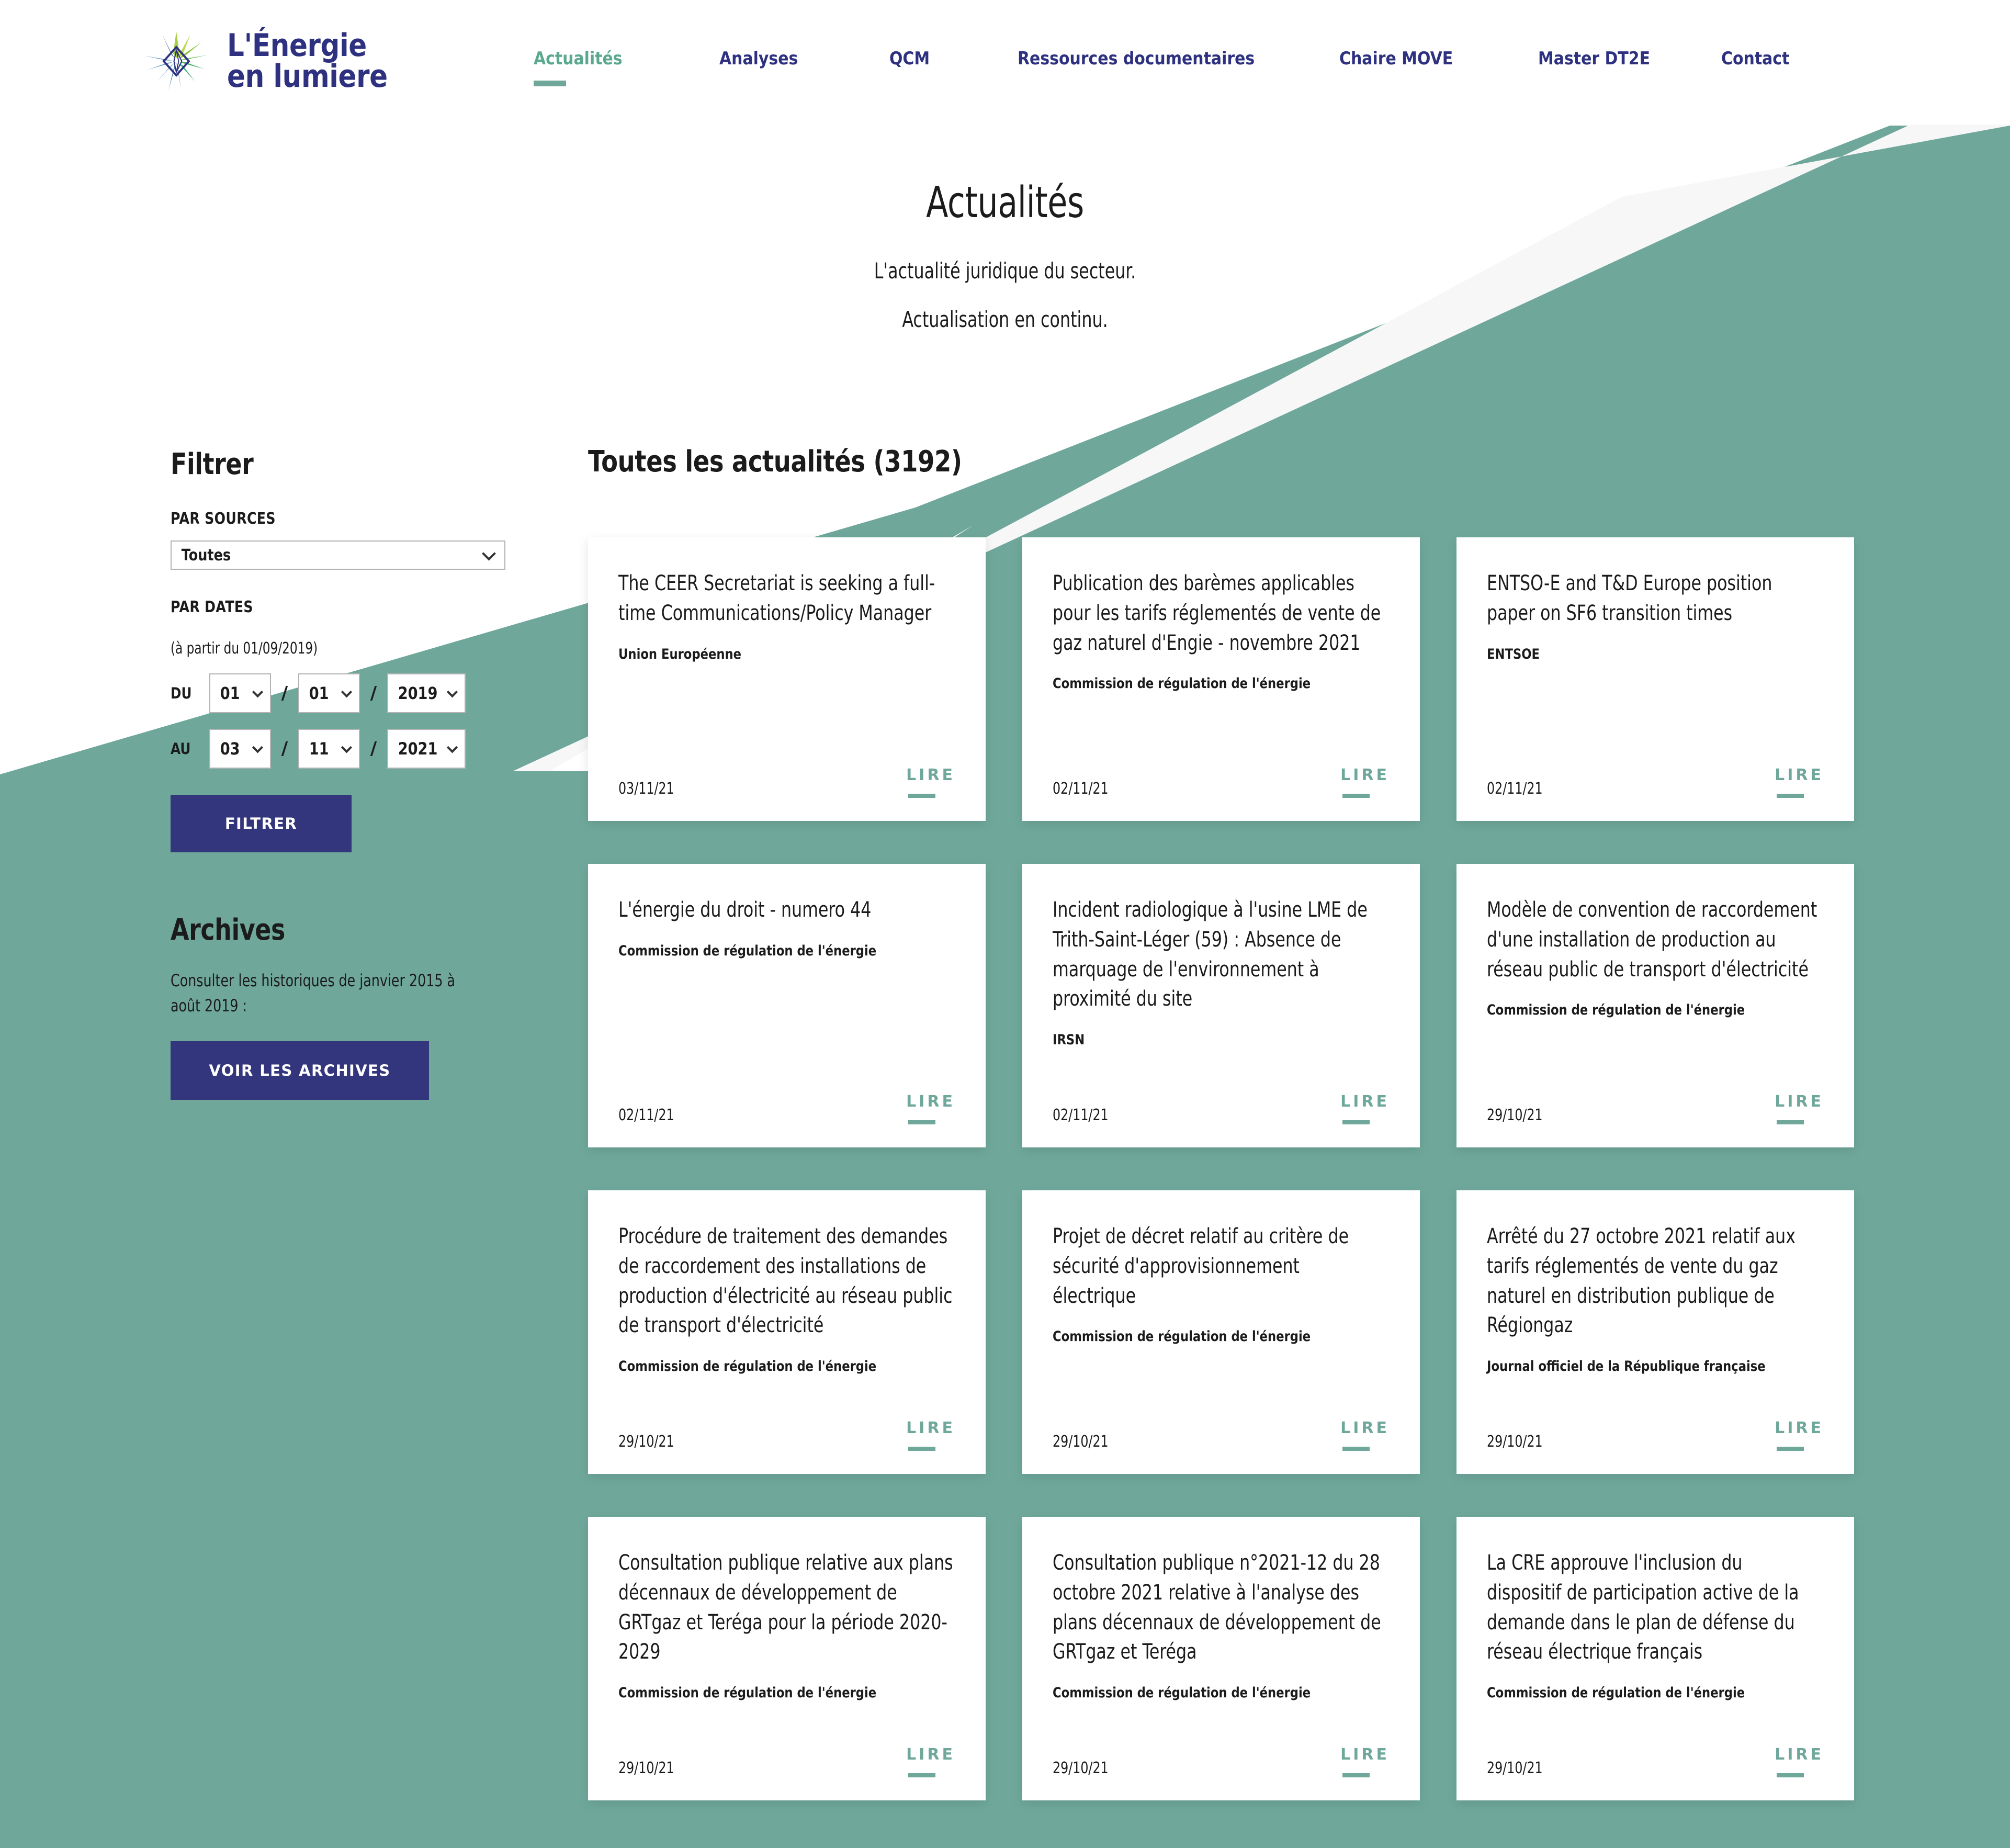 This screenshot has width=2010, height=1848. Describe the element at coordinates (261, 823) in the screenshot. I see `filter-button: FILTRER` at that location.